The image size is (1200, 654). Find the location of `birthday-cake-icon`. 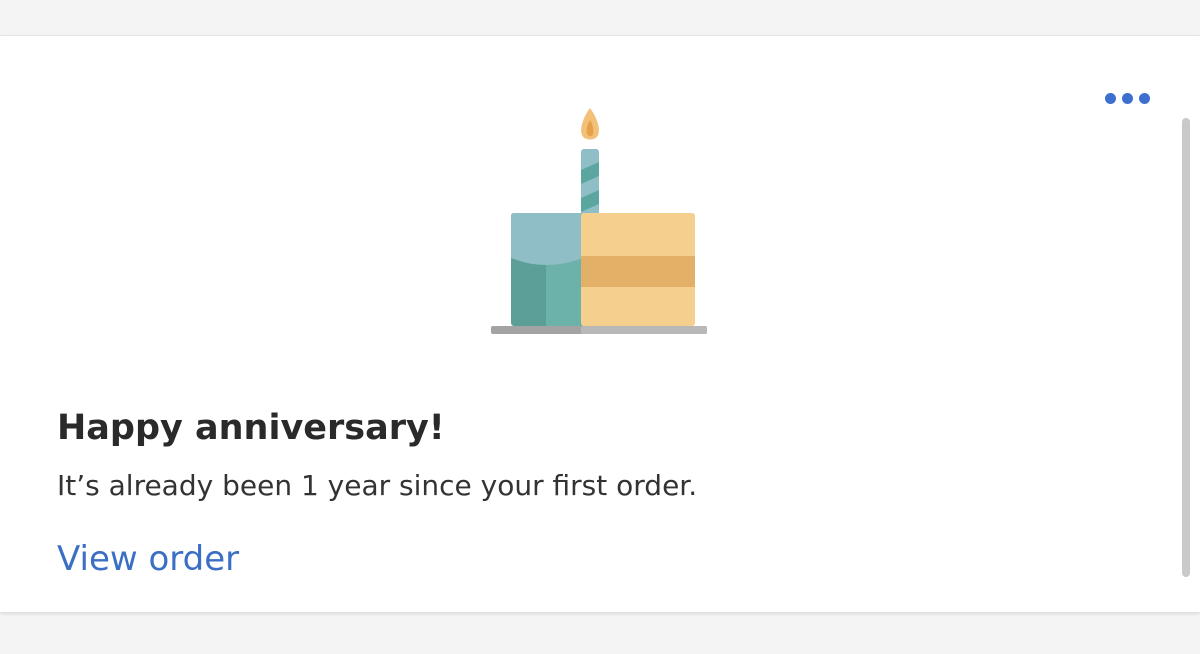

birthday-cake-icon is located at coordinates (599, 221).